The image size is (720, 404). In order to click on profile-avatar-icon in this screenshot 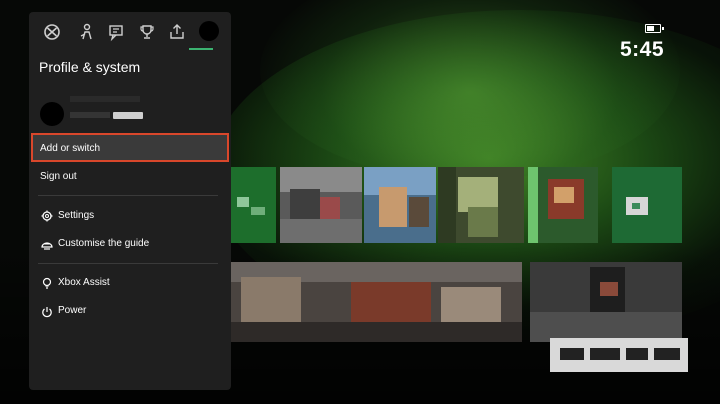, I will do `click(209, 31)`.